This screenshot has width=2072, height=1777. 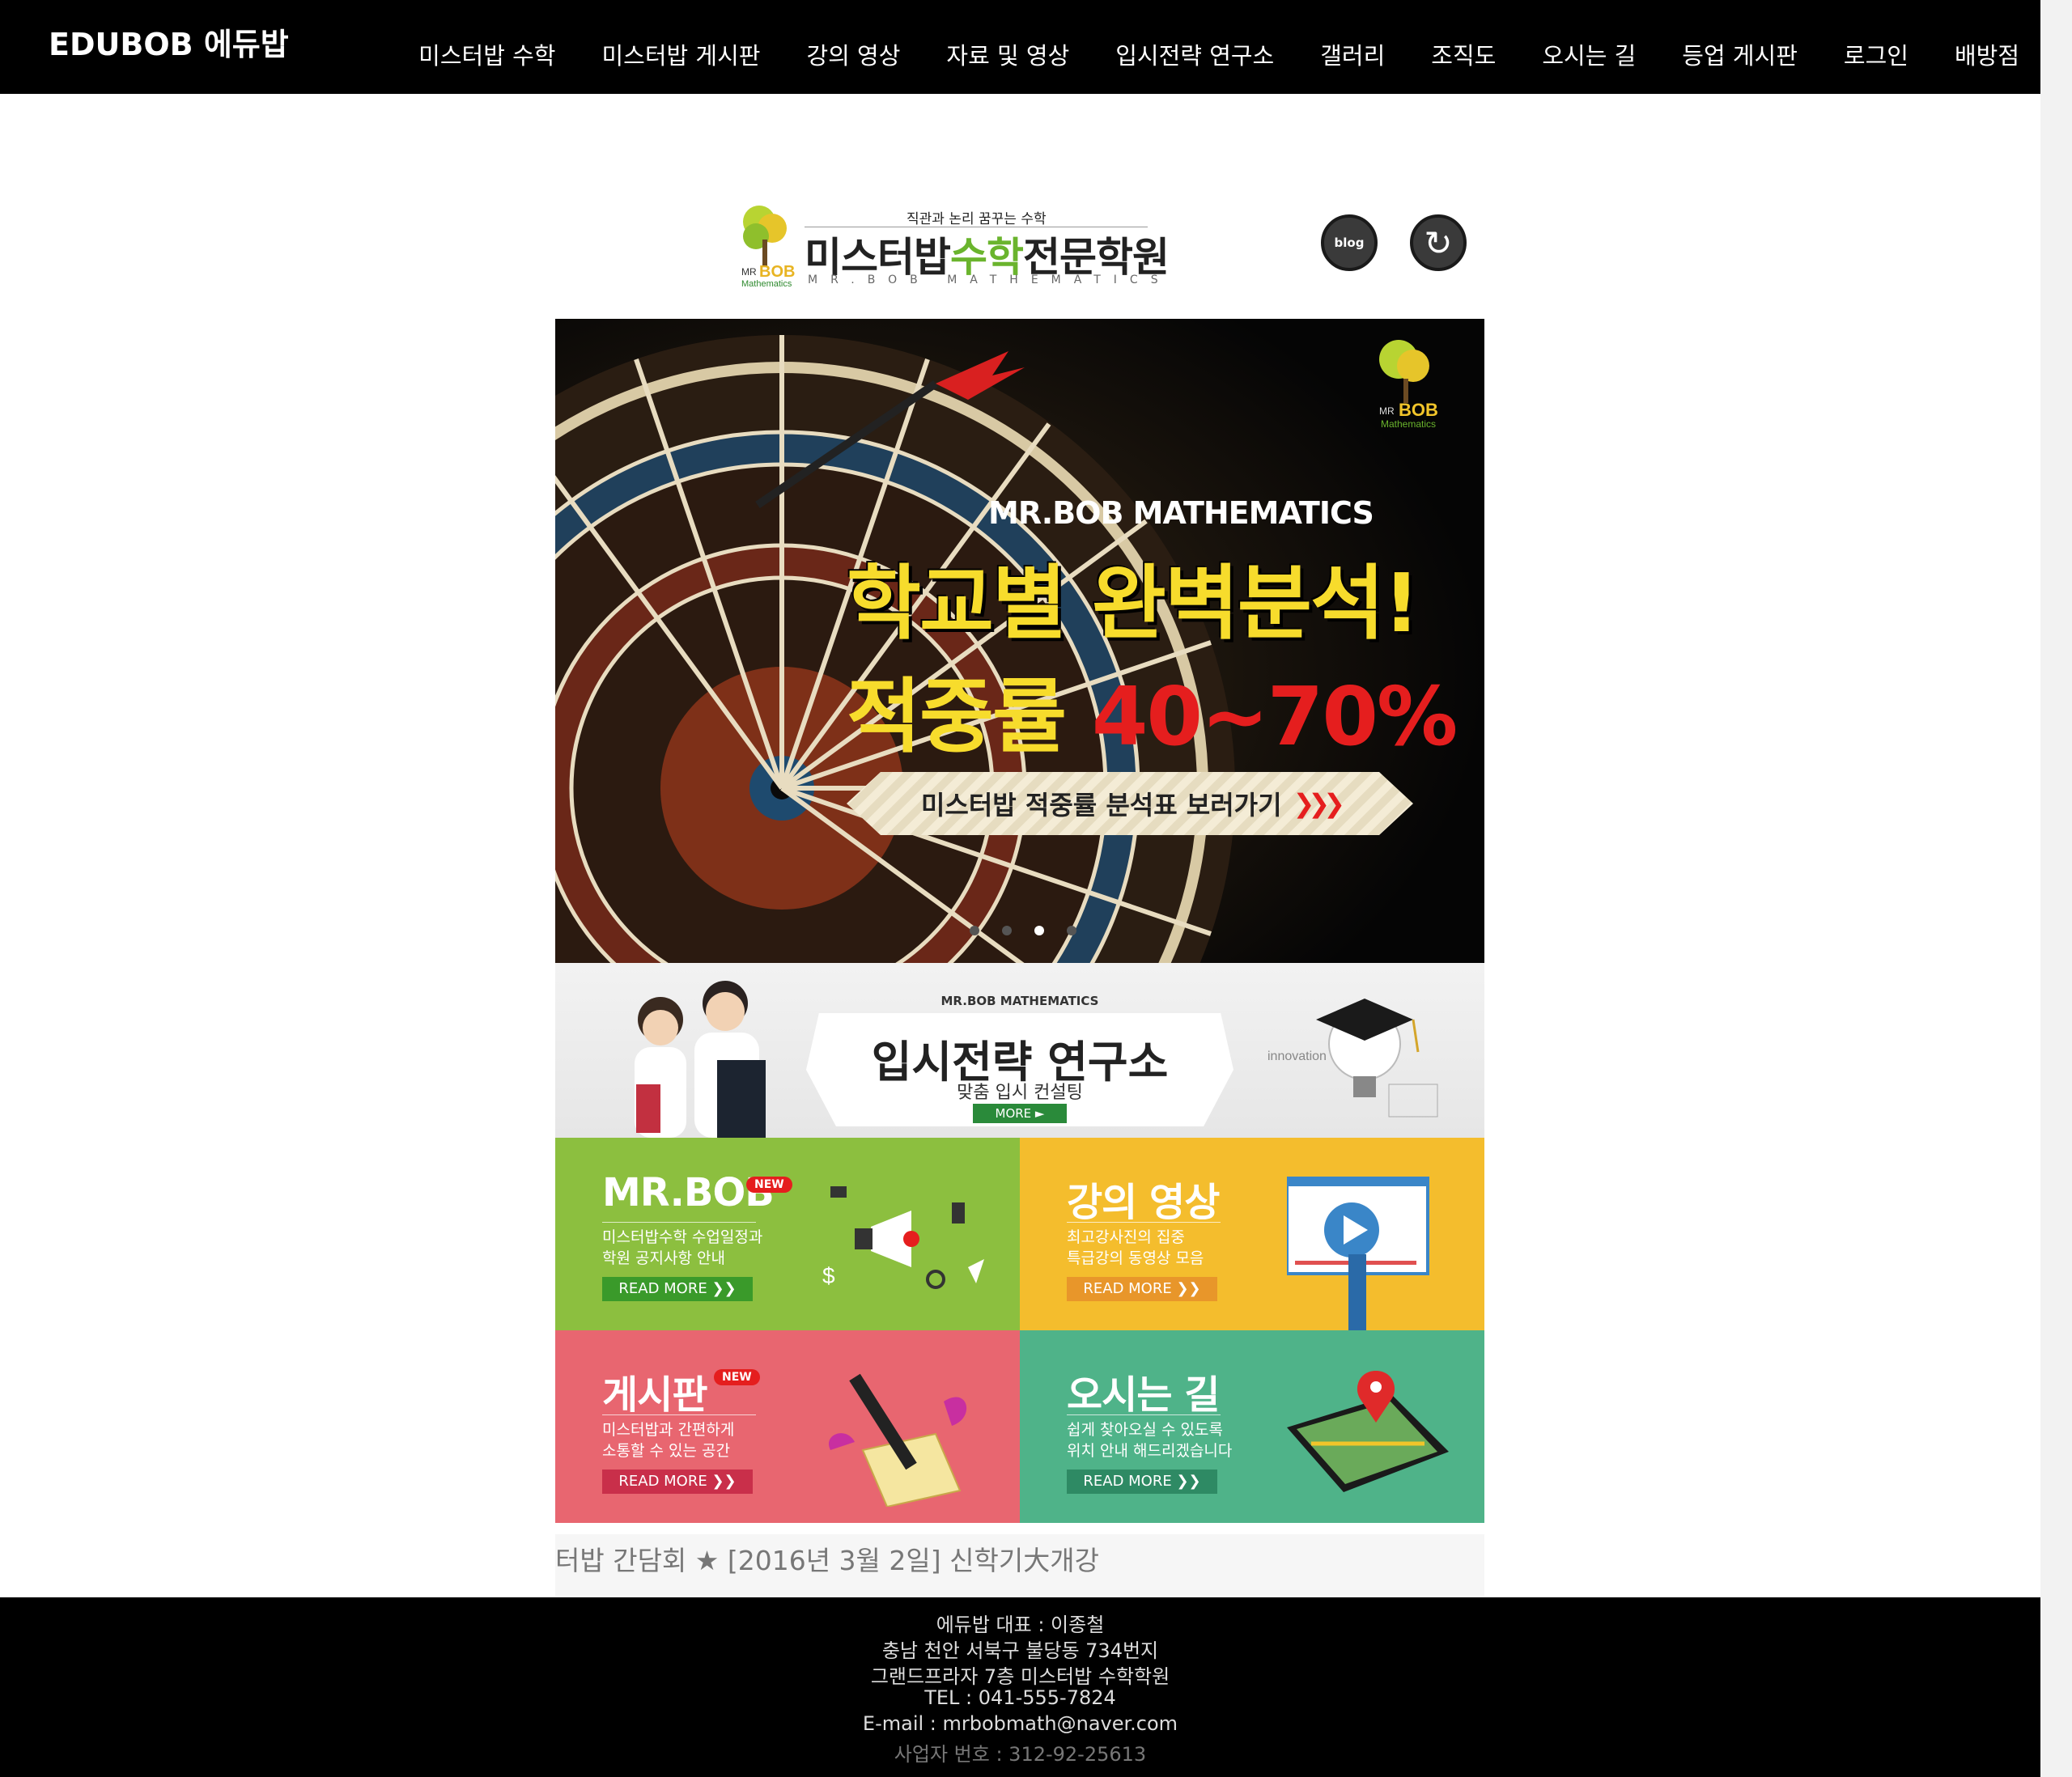 What do you see at coordinates (1368, 1431) in the screenshot?
I see `map-pin-phone-icon` at bounding box center [1368, 1431].